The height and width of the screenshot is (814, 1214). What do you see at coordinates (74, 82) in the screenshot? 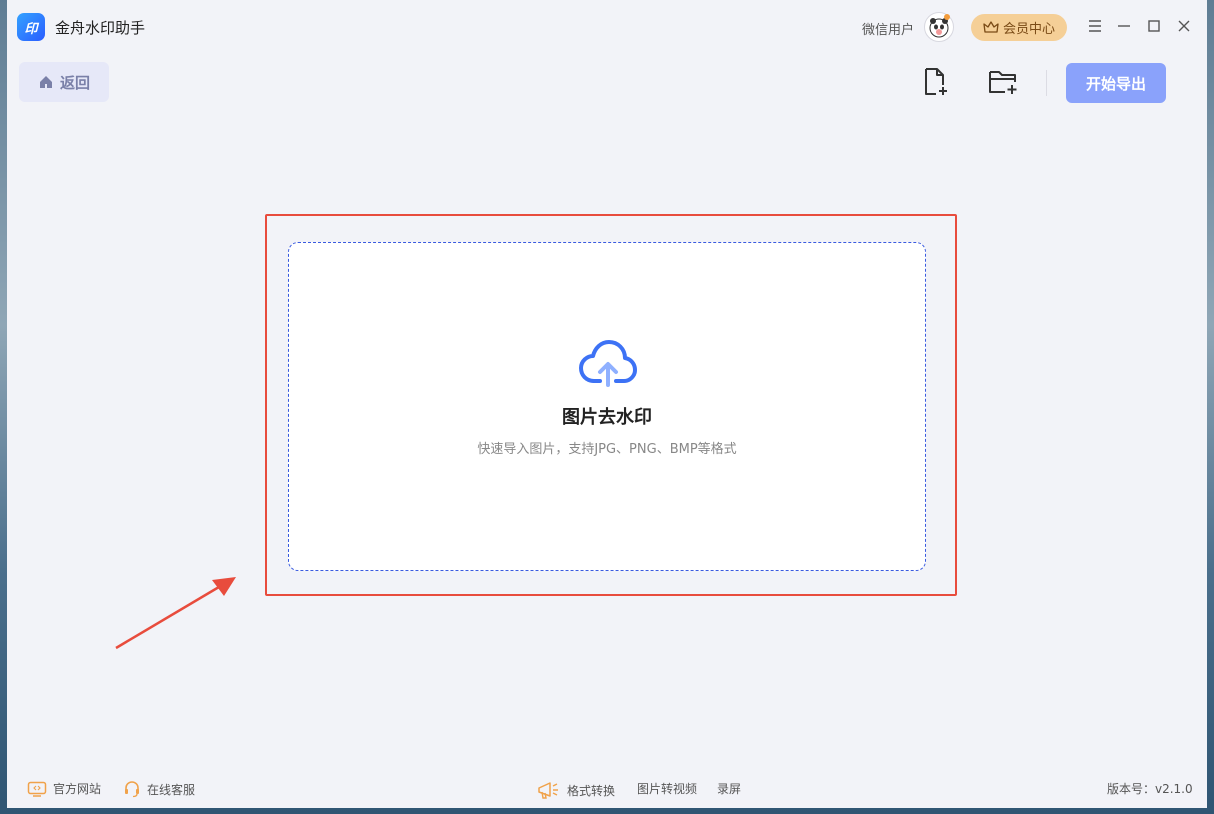
I see `back-label: 返回` at bounding box center [74, 82].